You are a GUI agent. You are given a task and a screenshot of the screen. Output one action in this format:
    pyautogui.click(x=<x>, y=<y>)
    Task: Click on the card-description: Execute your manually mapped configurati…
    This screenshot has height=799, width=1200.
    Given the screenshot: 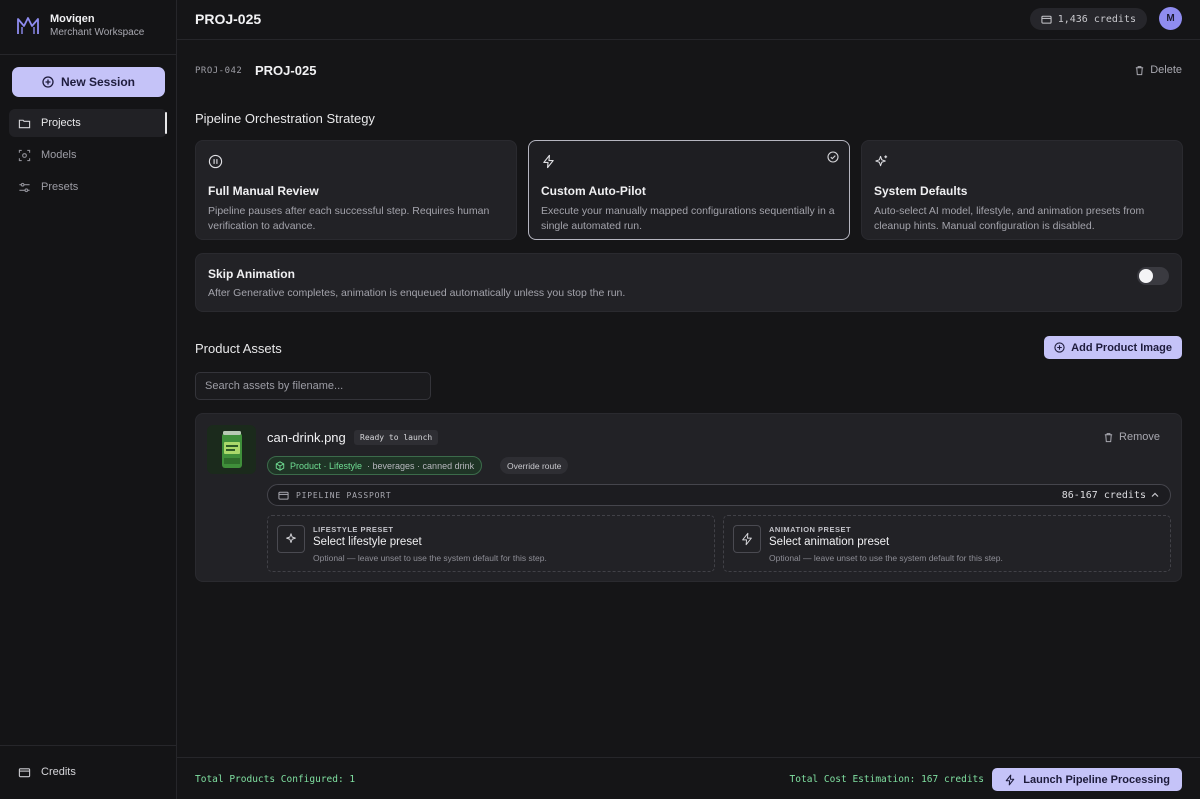 What is the action you would take?
    pyautogui.click(x=688, y=218)
    